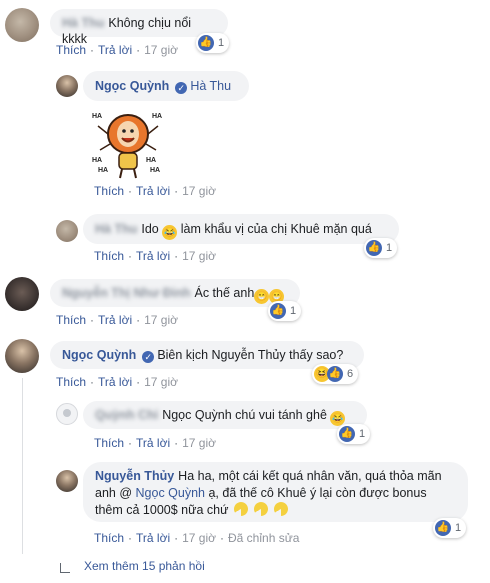 The image size is (490, 583). Describe the element at coordinates (134, 476) in the screenshot. I see `comment-author: Nguyễn Thủy` at that location.